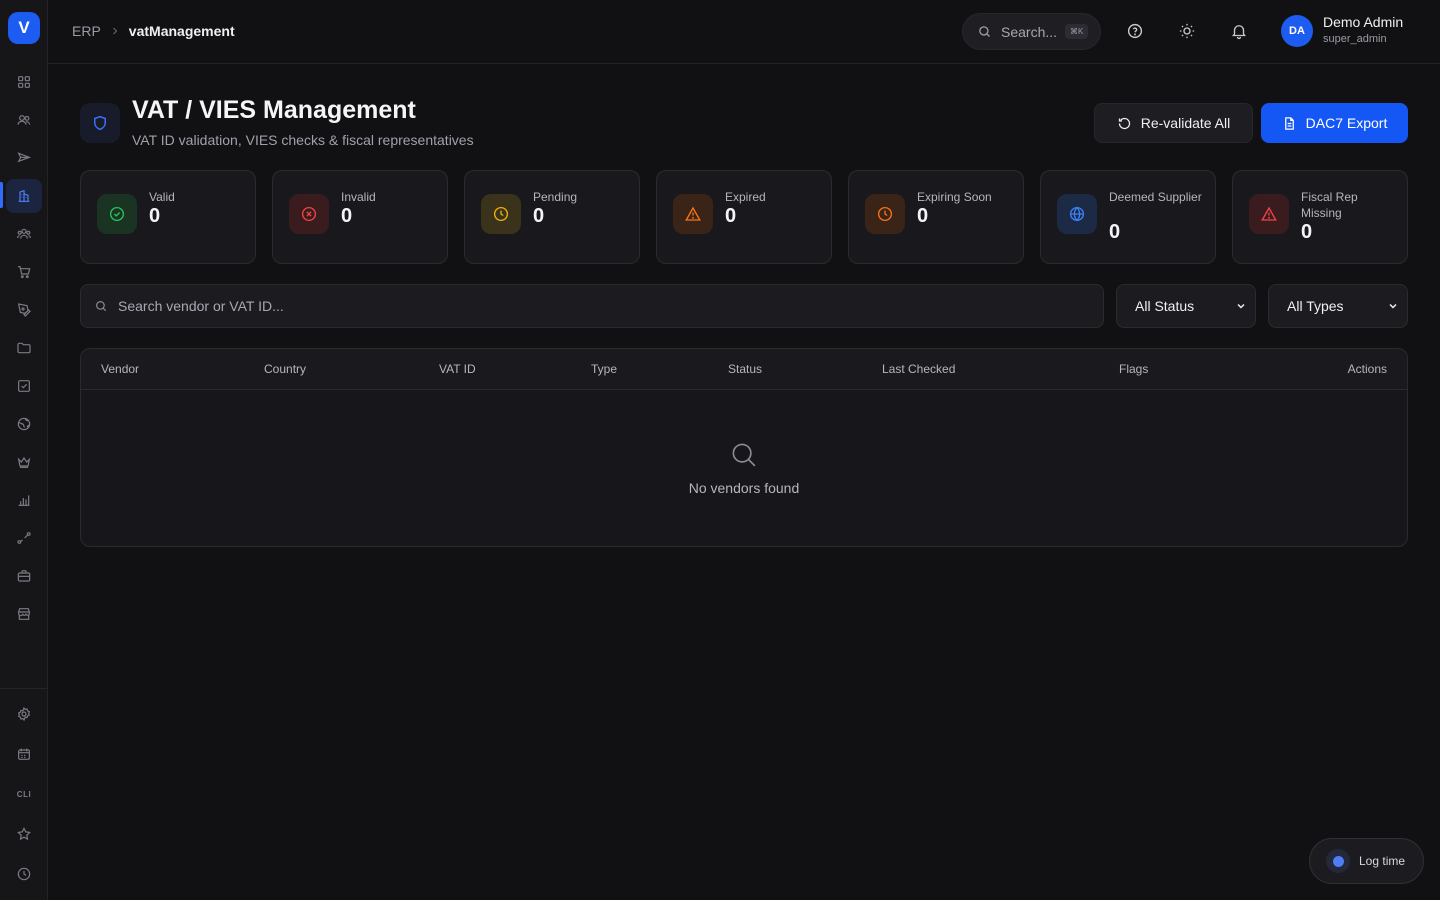  I want to click on cart-icon, so click(24, 272).